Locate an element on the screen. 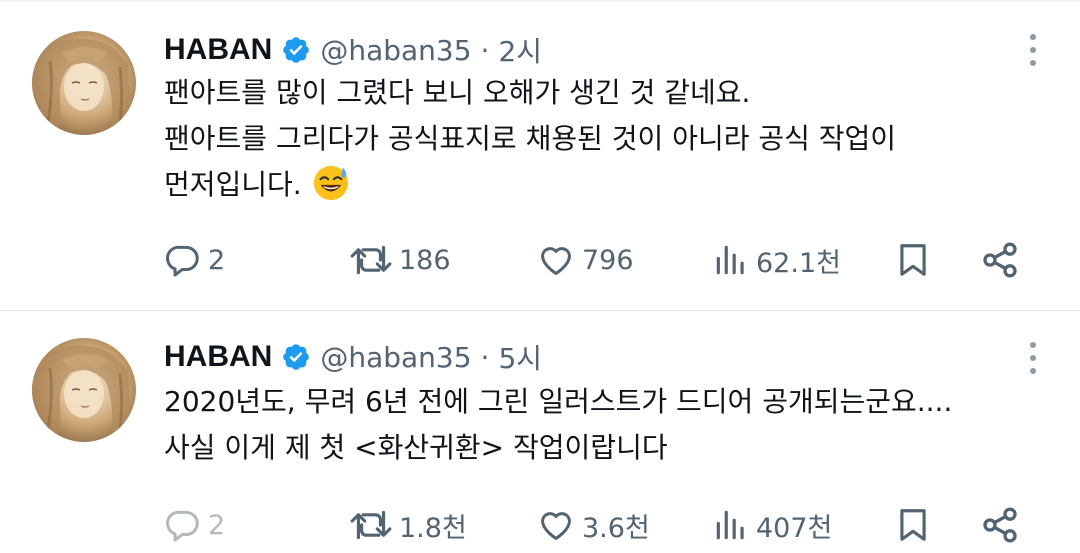 The width and height of the screenshot is (1080, 553). like-button: 796 is located at coordinates (585, 260).